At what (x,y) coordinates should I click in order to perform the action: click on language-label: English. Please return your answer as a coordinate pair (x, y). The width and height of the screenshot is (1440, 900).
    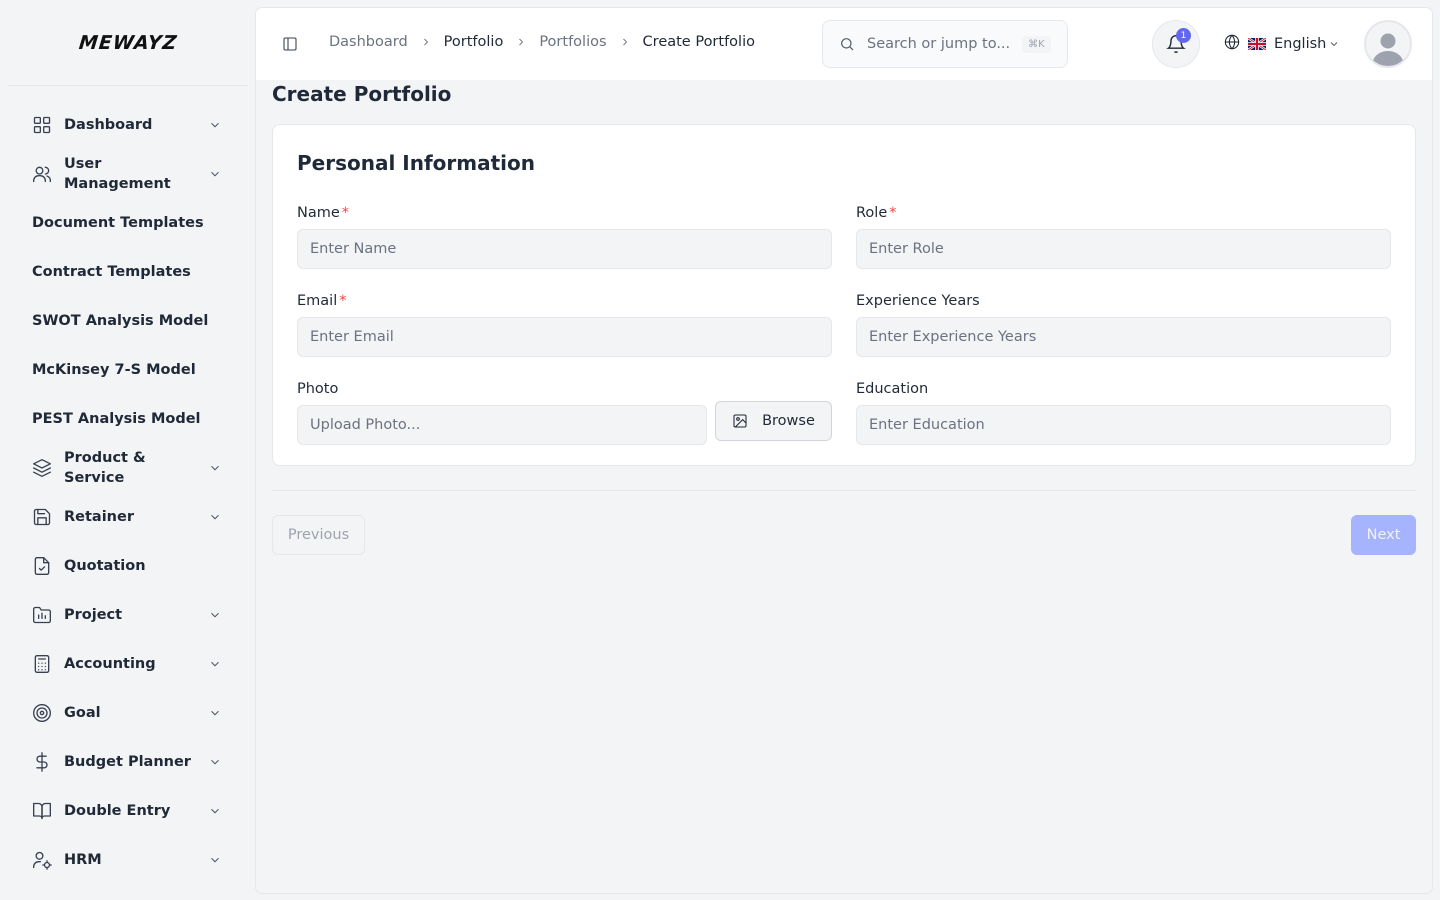
    Looking at the image, I should click on (1300, 44).